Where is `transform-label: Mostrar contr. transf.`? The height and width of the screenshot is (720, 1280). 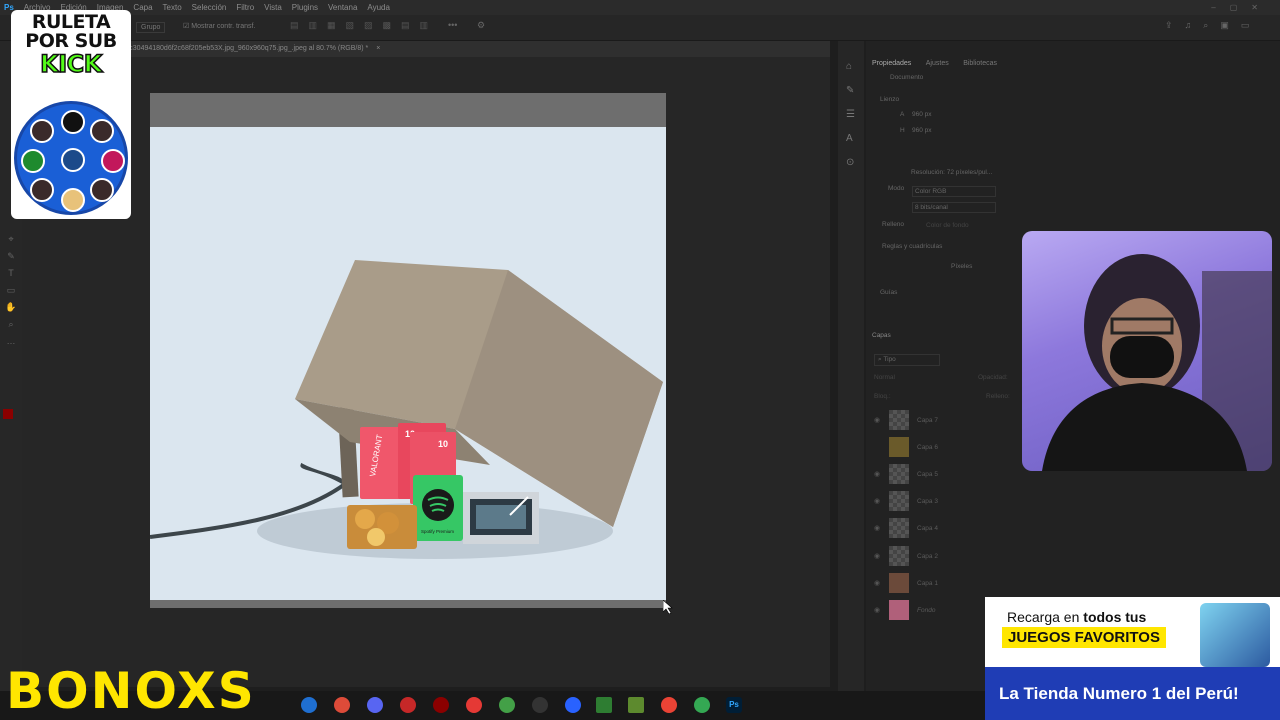 transform-label: Mostrar contr. transf. is located at coordinates (223, 26).